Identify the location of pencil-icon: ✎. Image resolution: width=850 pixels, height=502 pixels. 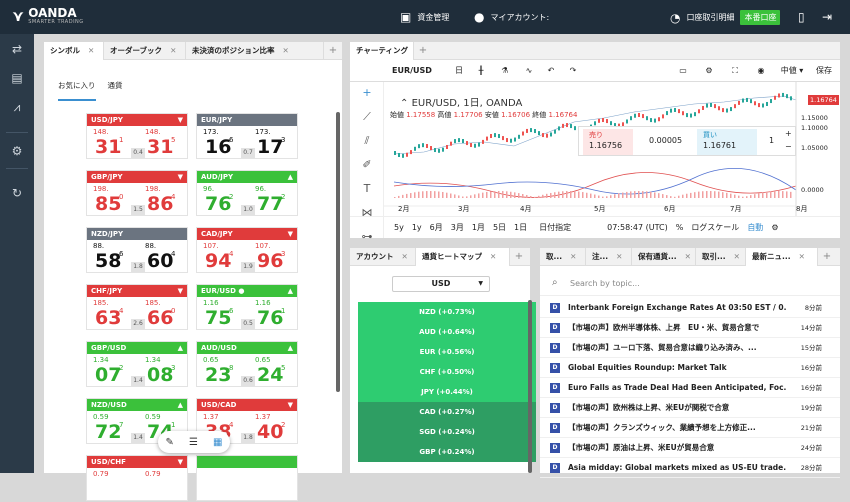
(170, 442).